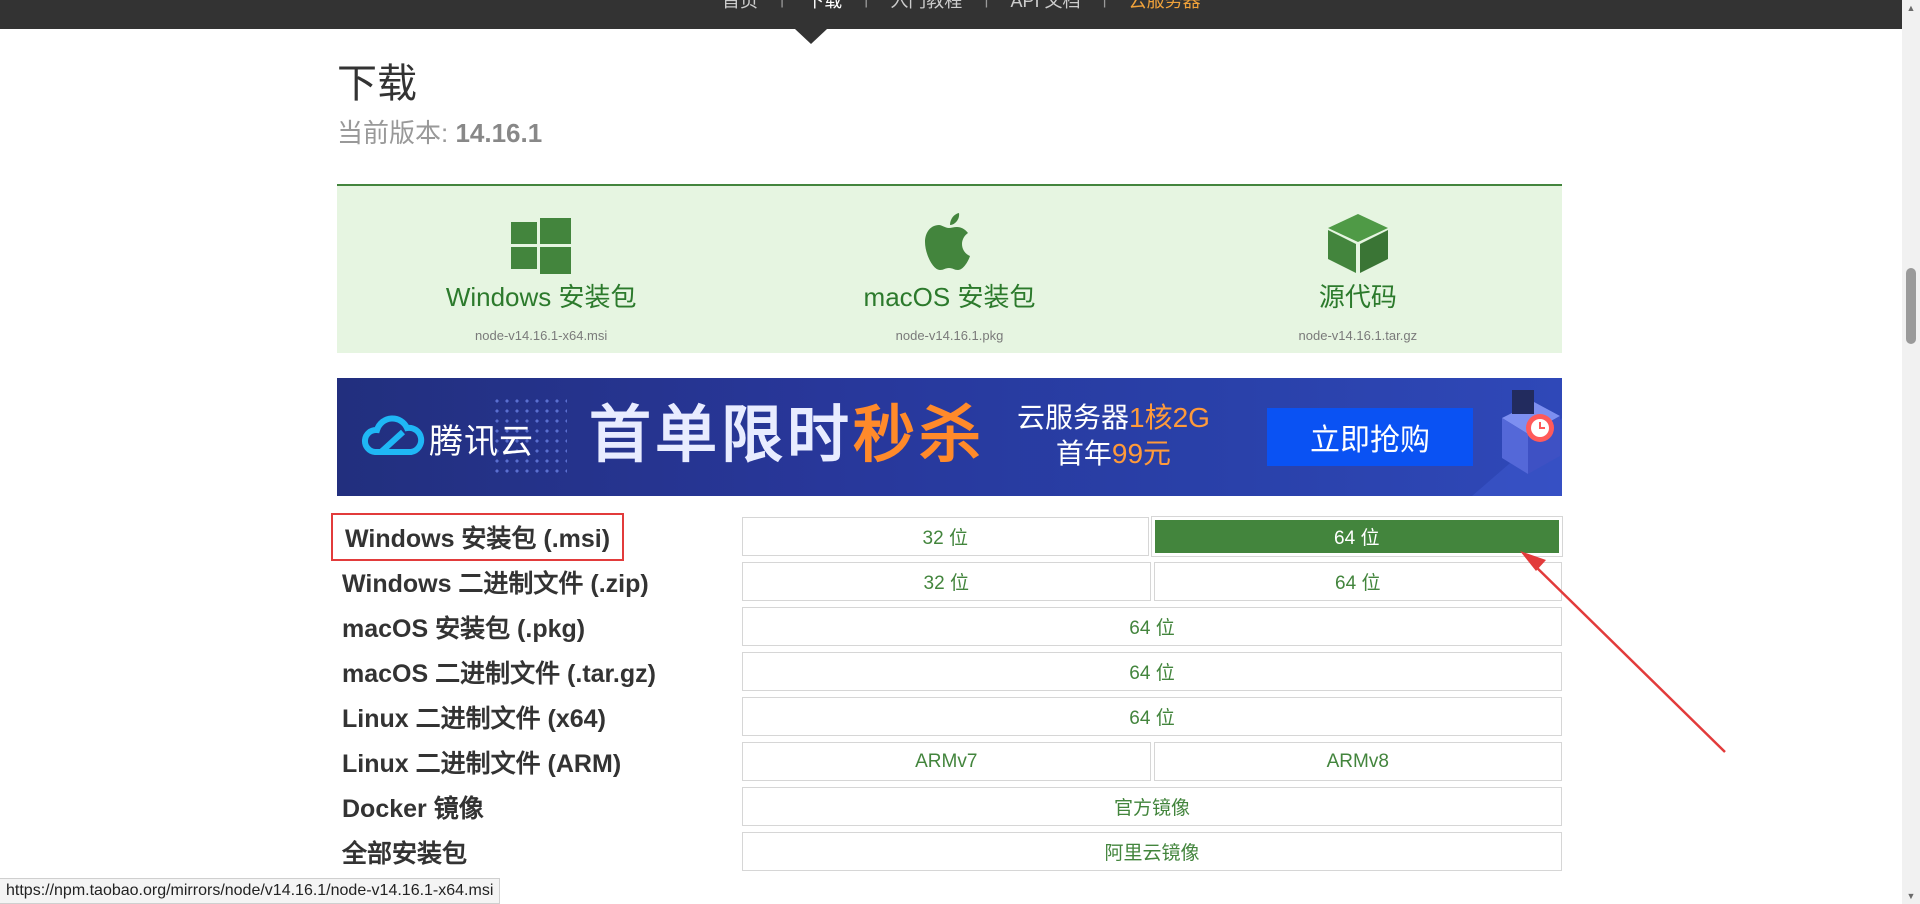  I want to click on table-row: Linux 二进制文件 (x64) 64 位, so click(949, 716).